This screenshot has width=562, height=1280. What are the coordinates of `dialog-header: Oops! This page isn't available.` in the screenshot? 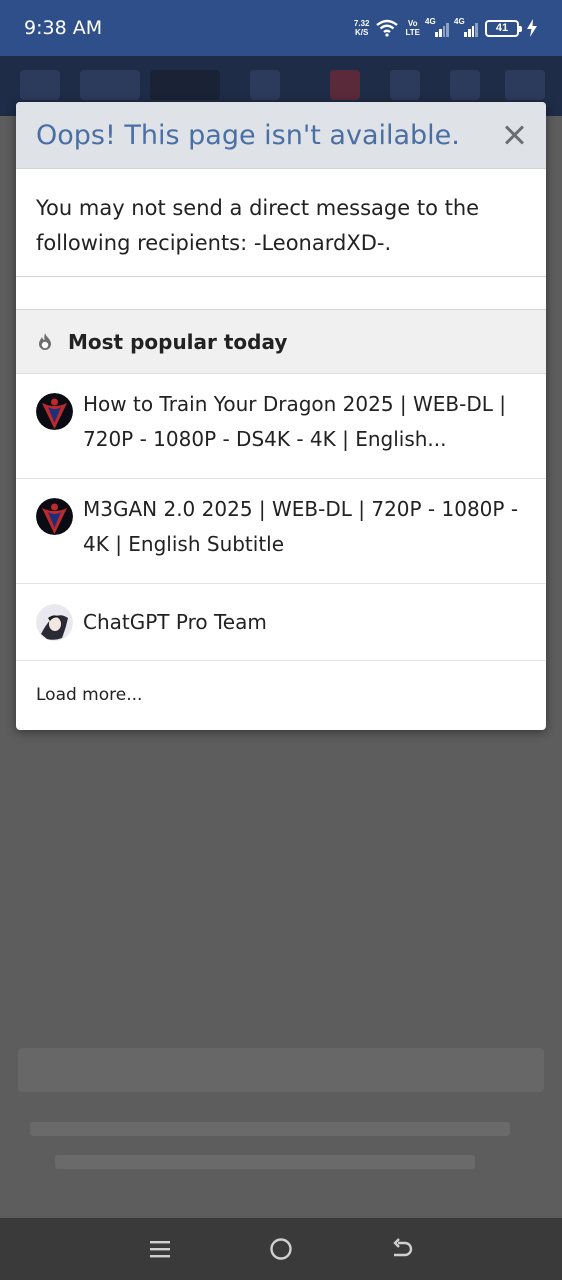 It's located at (281, 135).